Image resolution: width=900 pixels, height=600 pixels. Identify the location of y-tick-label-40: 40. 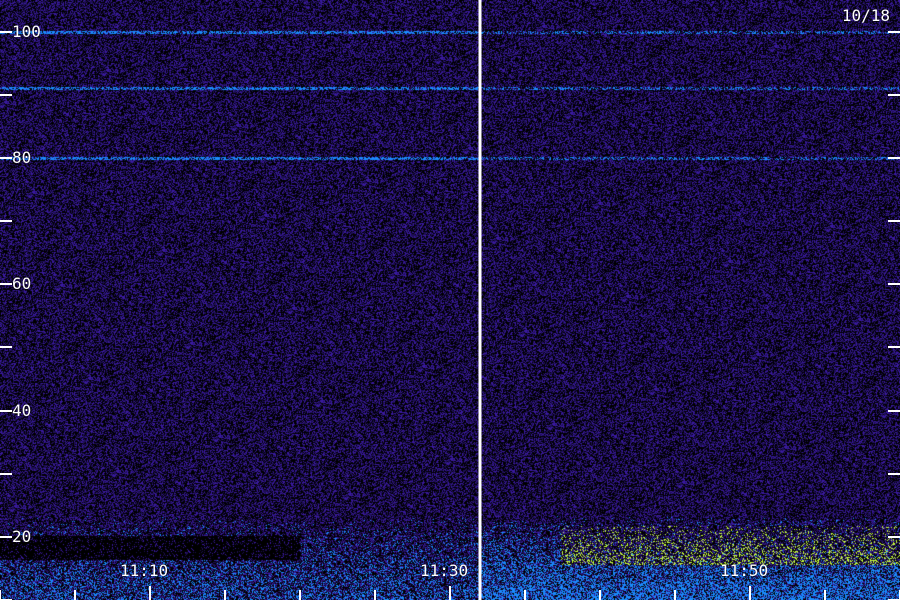
(22, 410).